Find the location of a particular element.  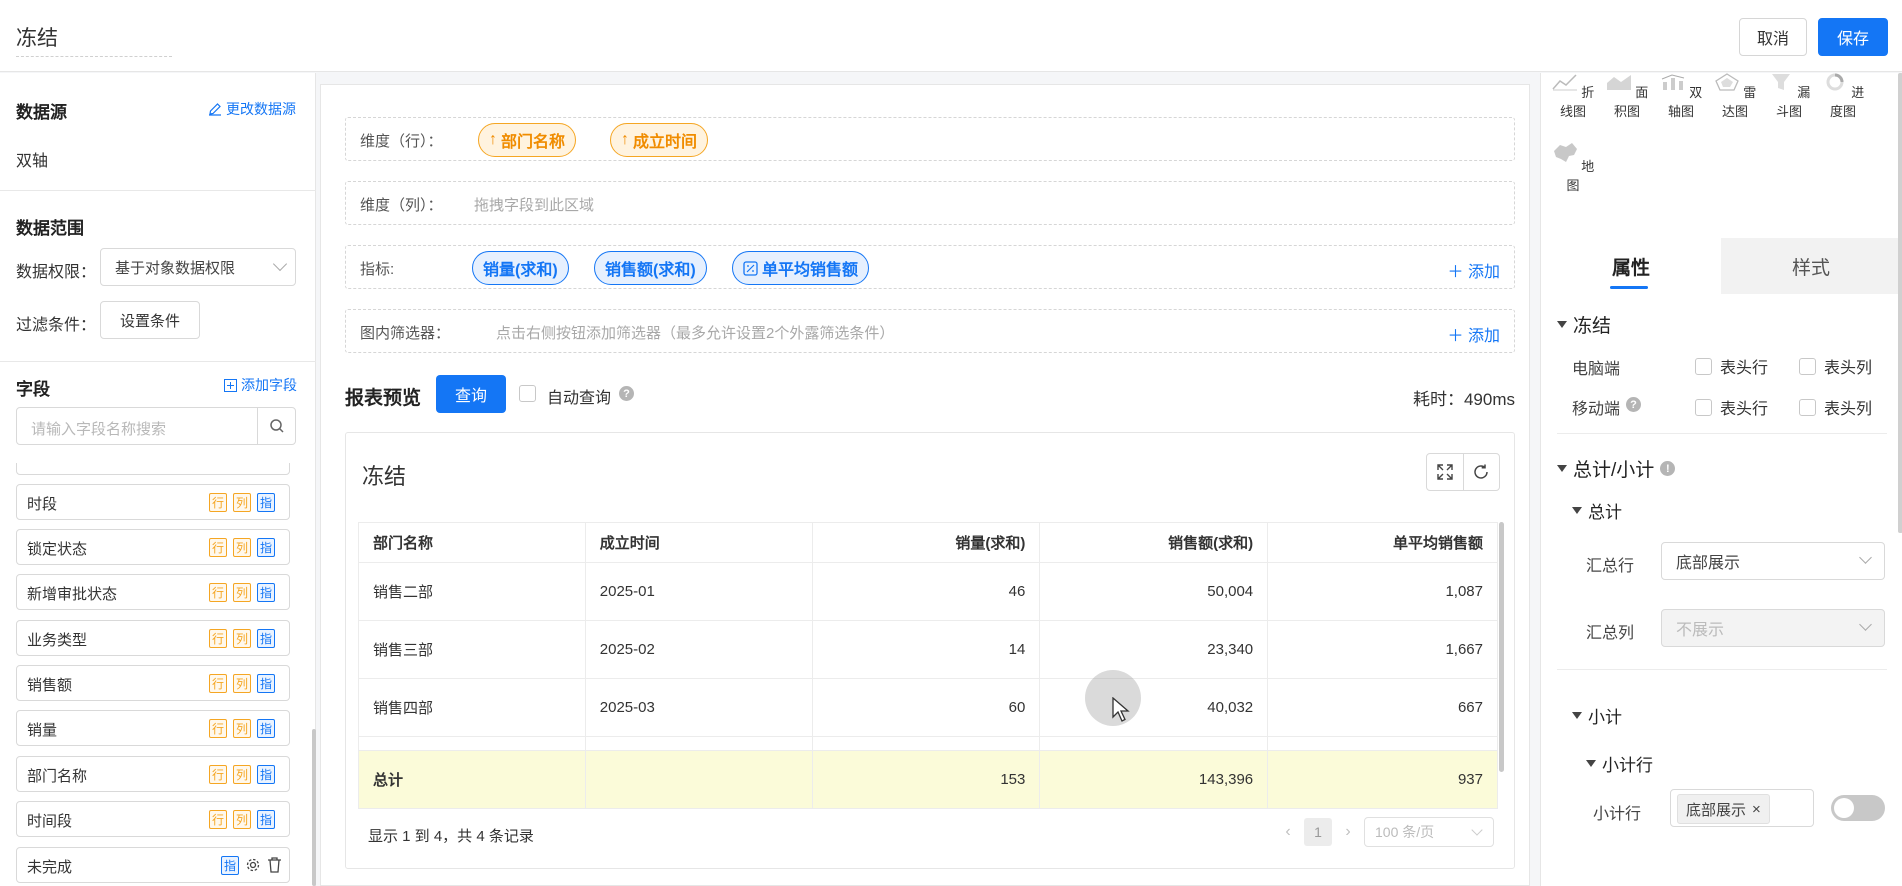

add-filter-button: ＋ 添加 is located at coordinates (1474, 334).